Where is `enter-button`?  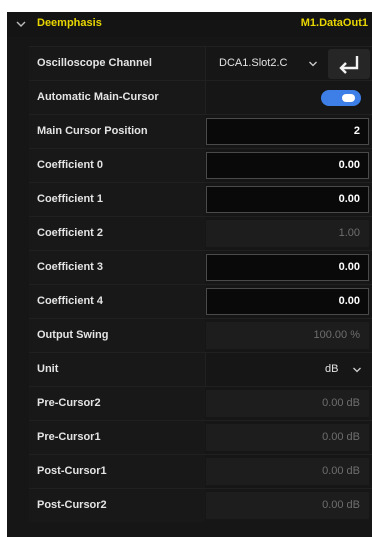 enter-button is located at coordinates (349, 64).